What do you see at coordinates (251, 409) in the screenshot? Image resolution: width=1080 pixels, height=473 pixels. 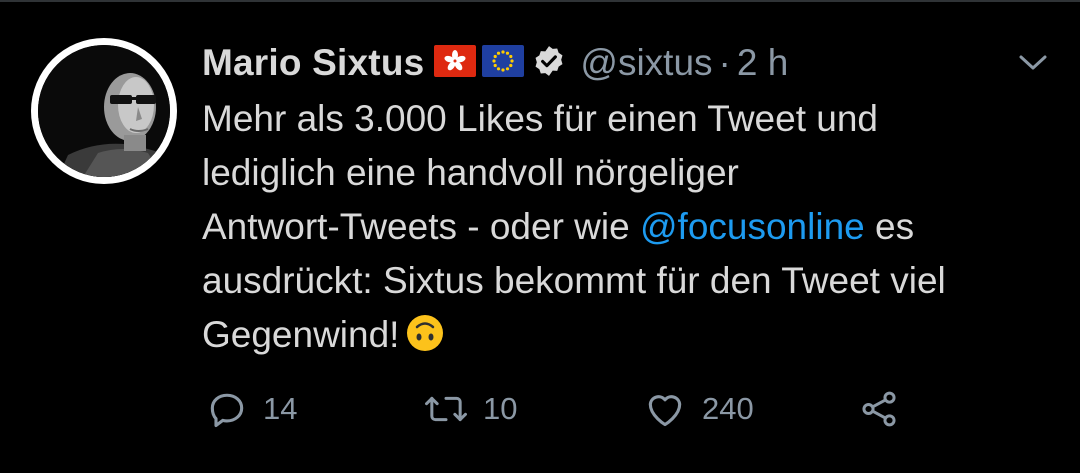 I see `reply-button: 14` at bounding box center [251, 409].